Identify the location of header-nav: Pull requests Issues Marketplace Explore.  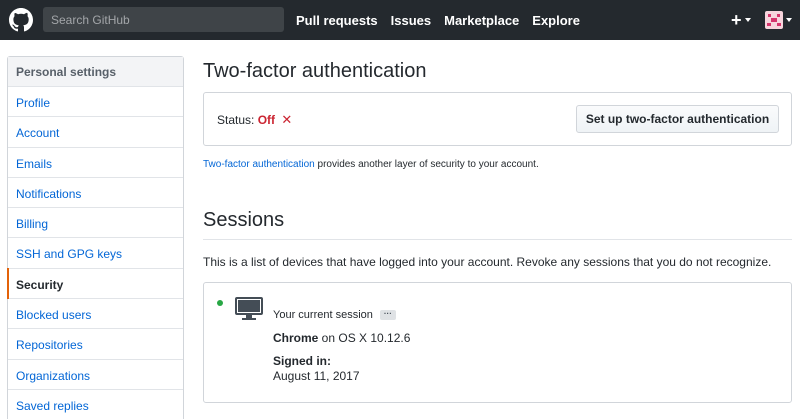
(444, 20).